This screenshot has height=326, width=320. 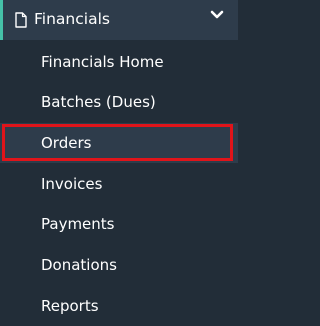 I want to click on menu-item-orders: Orders, so click(x=119, y=143).